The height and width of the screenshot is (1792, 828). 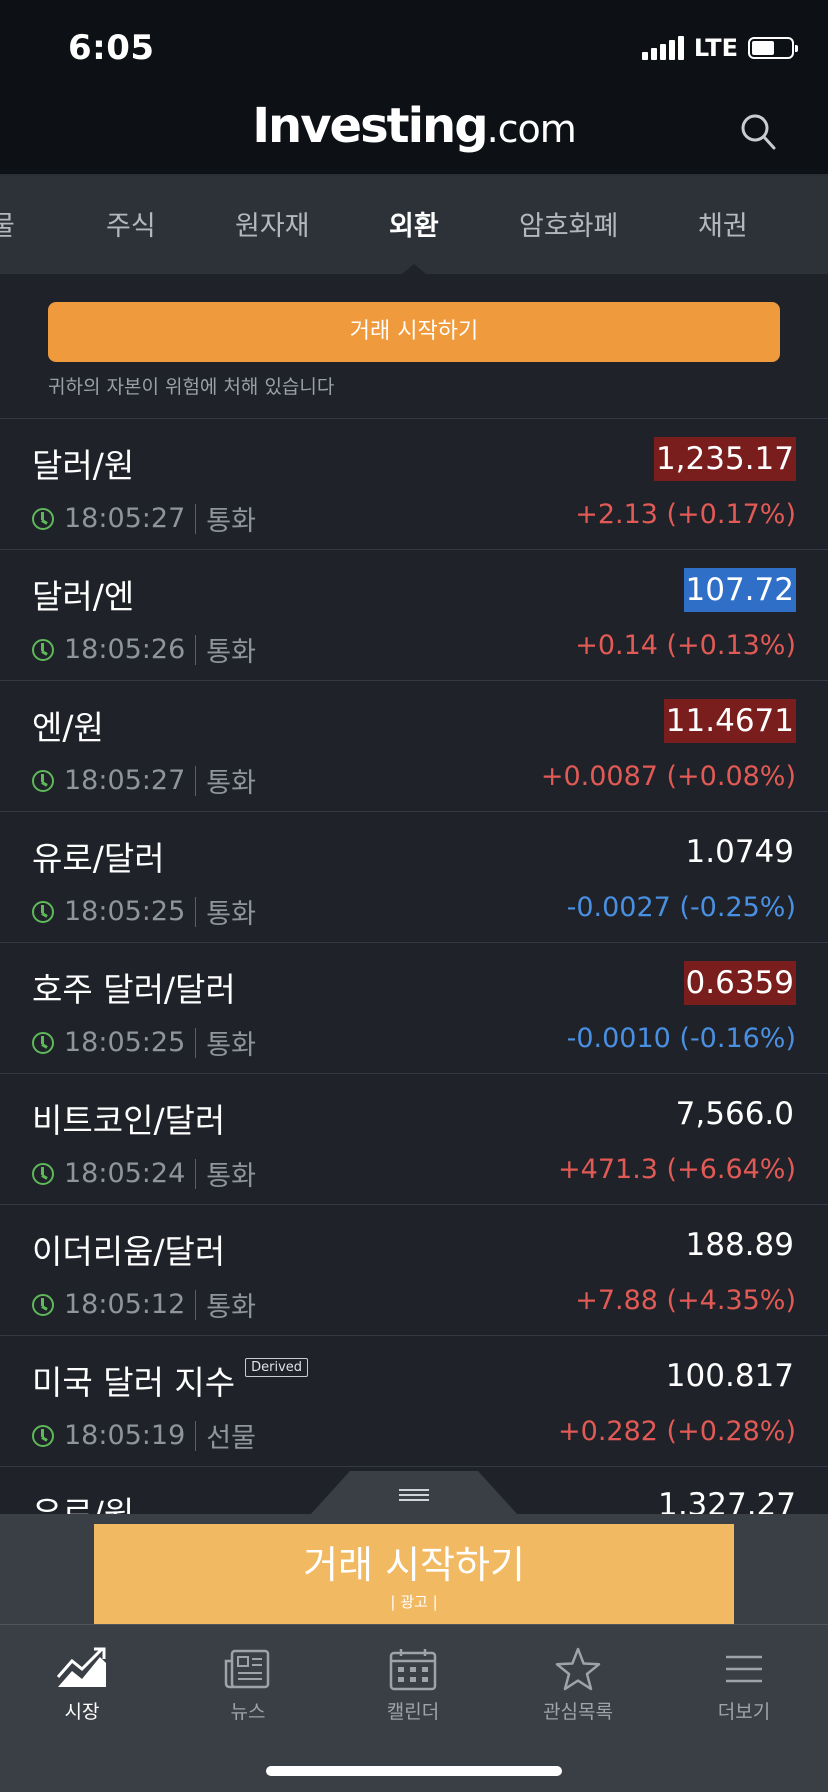 I want to click on nav-label: 뉴스, so click(x=248, y=1712).